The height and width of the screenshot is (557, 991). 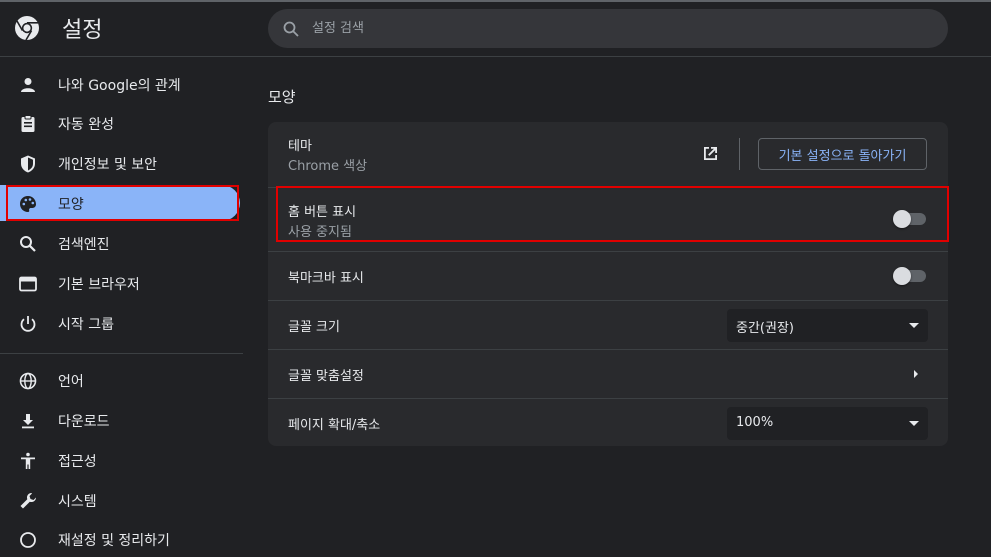 I want to click on palette-icon, so click(x=28, y=204).